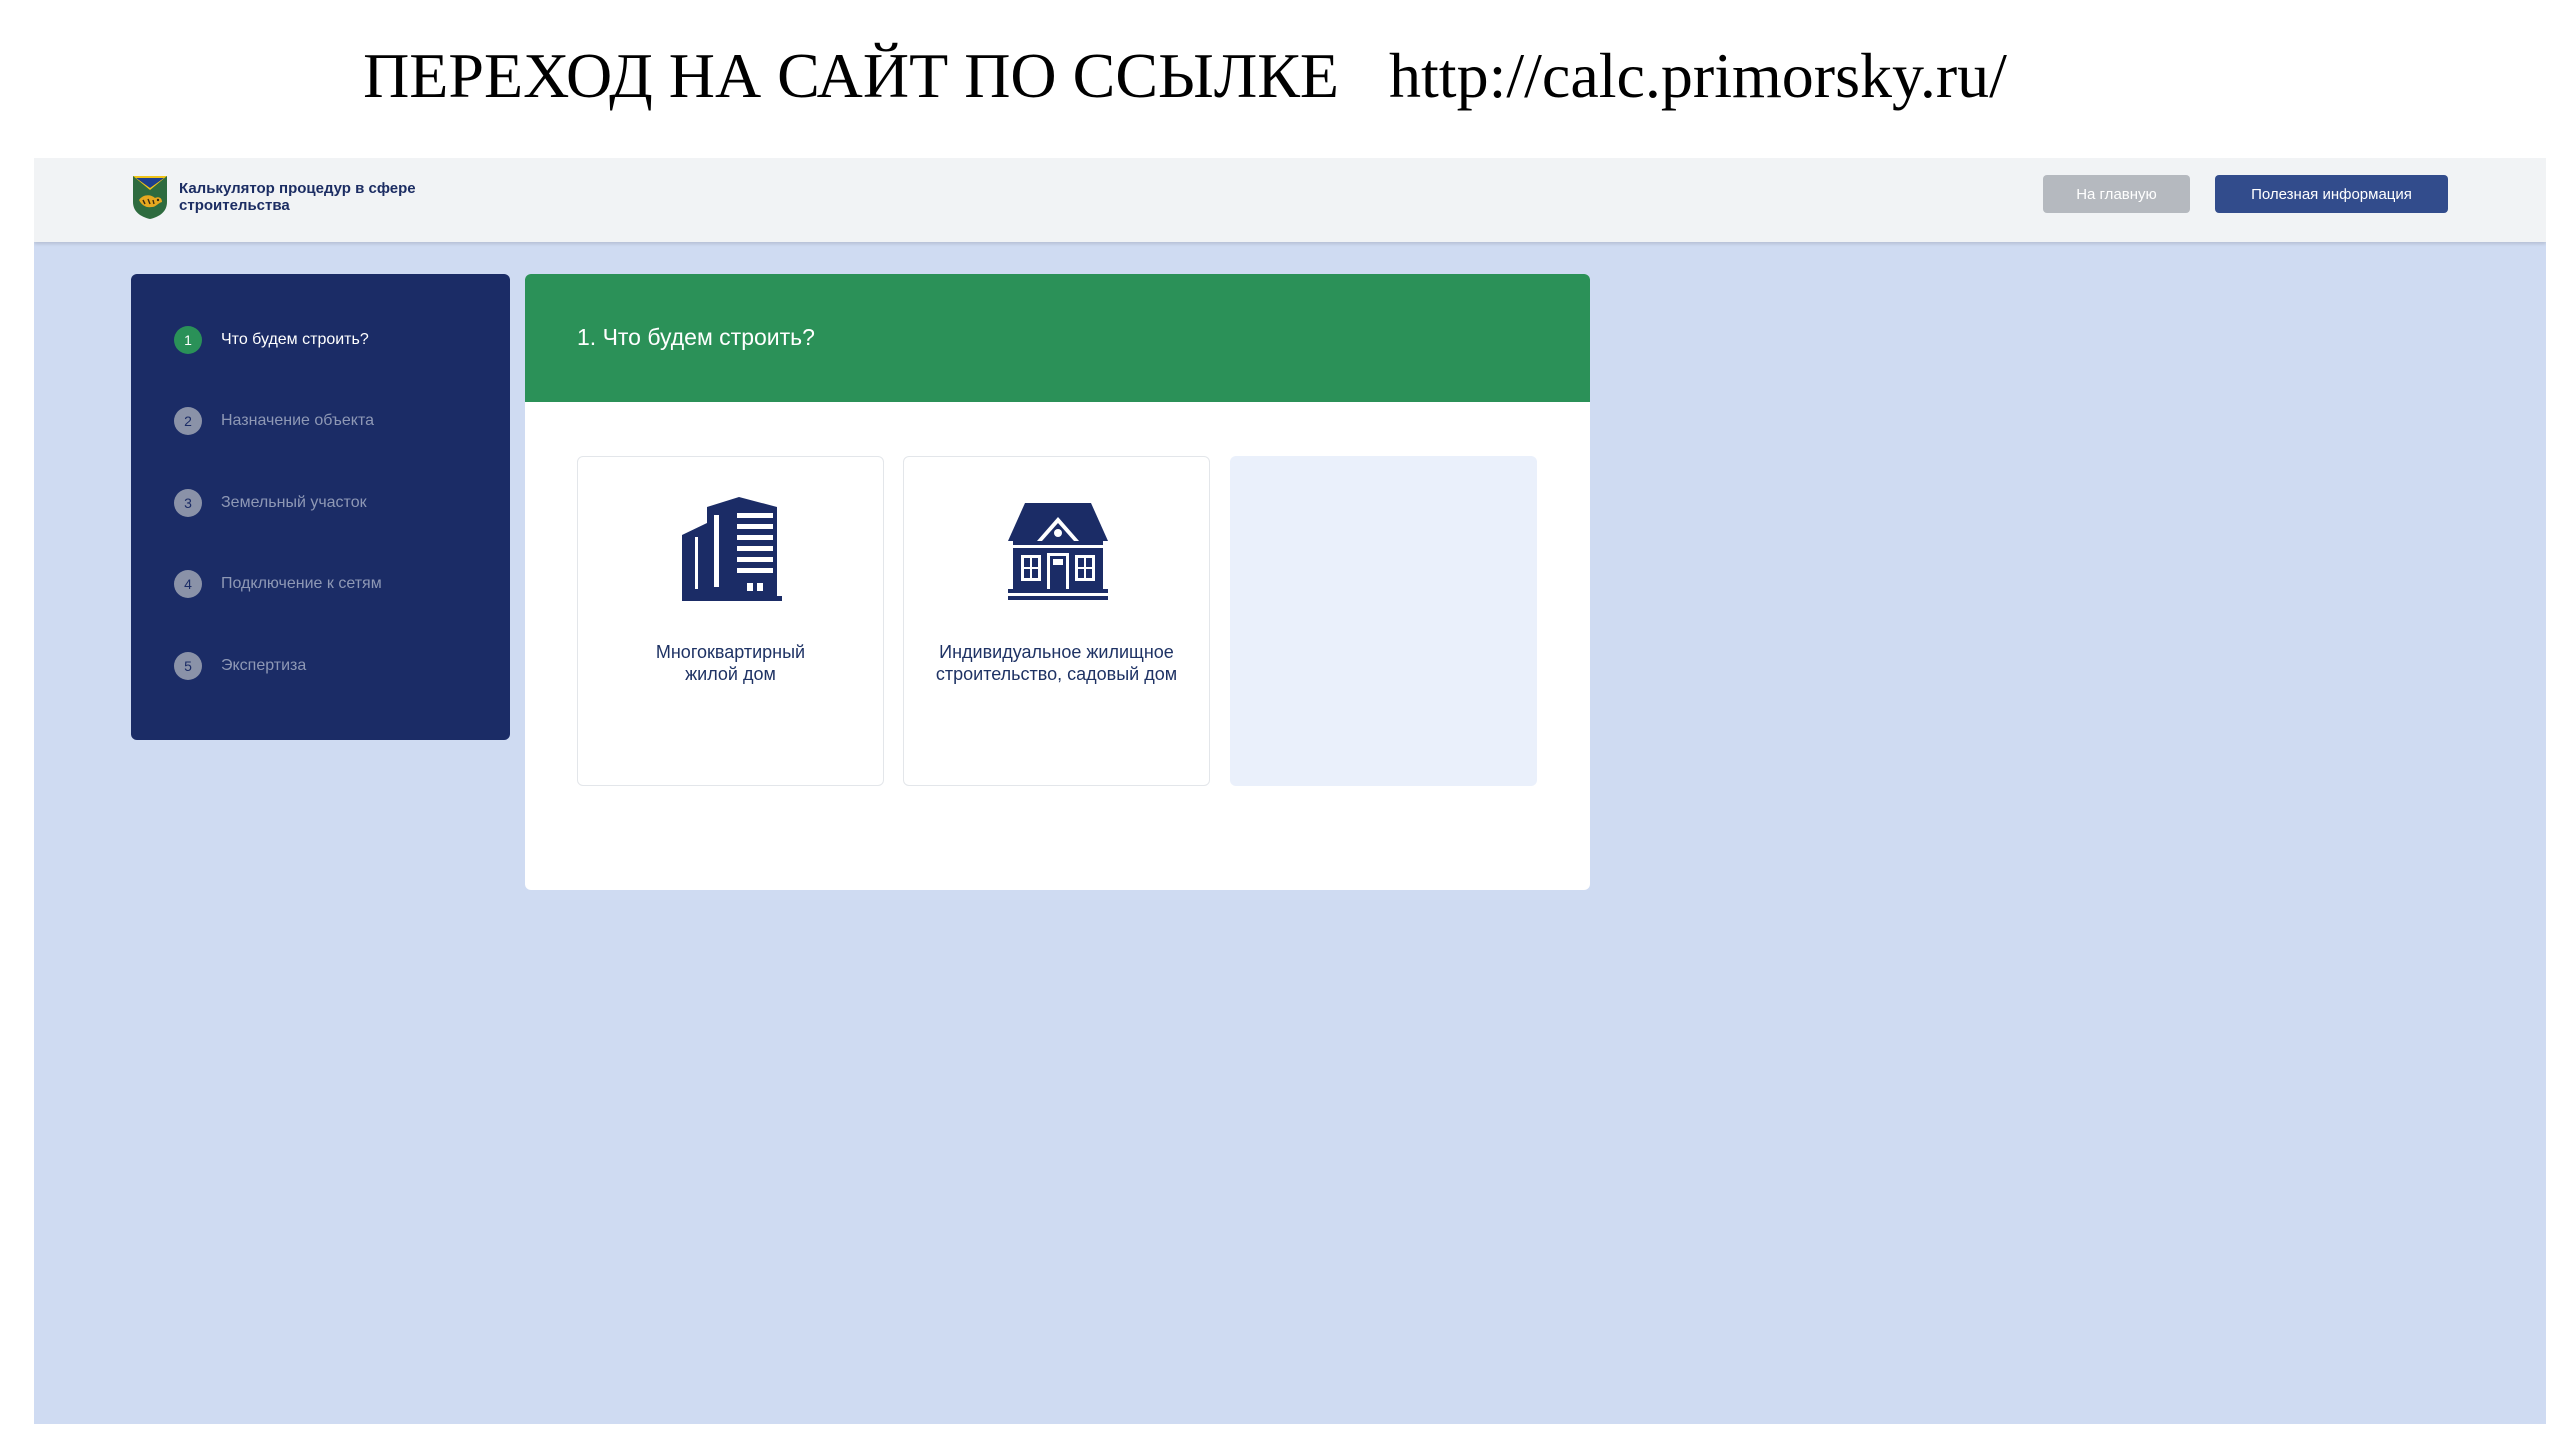 Image resolution: width=2560 pixels, height=1440 pixels. What do you see at coordinates (188, 584) in the screenshot?
I see `step-number: 4` at bounding box center [188, 584].